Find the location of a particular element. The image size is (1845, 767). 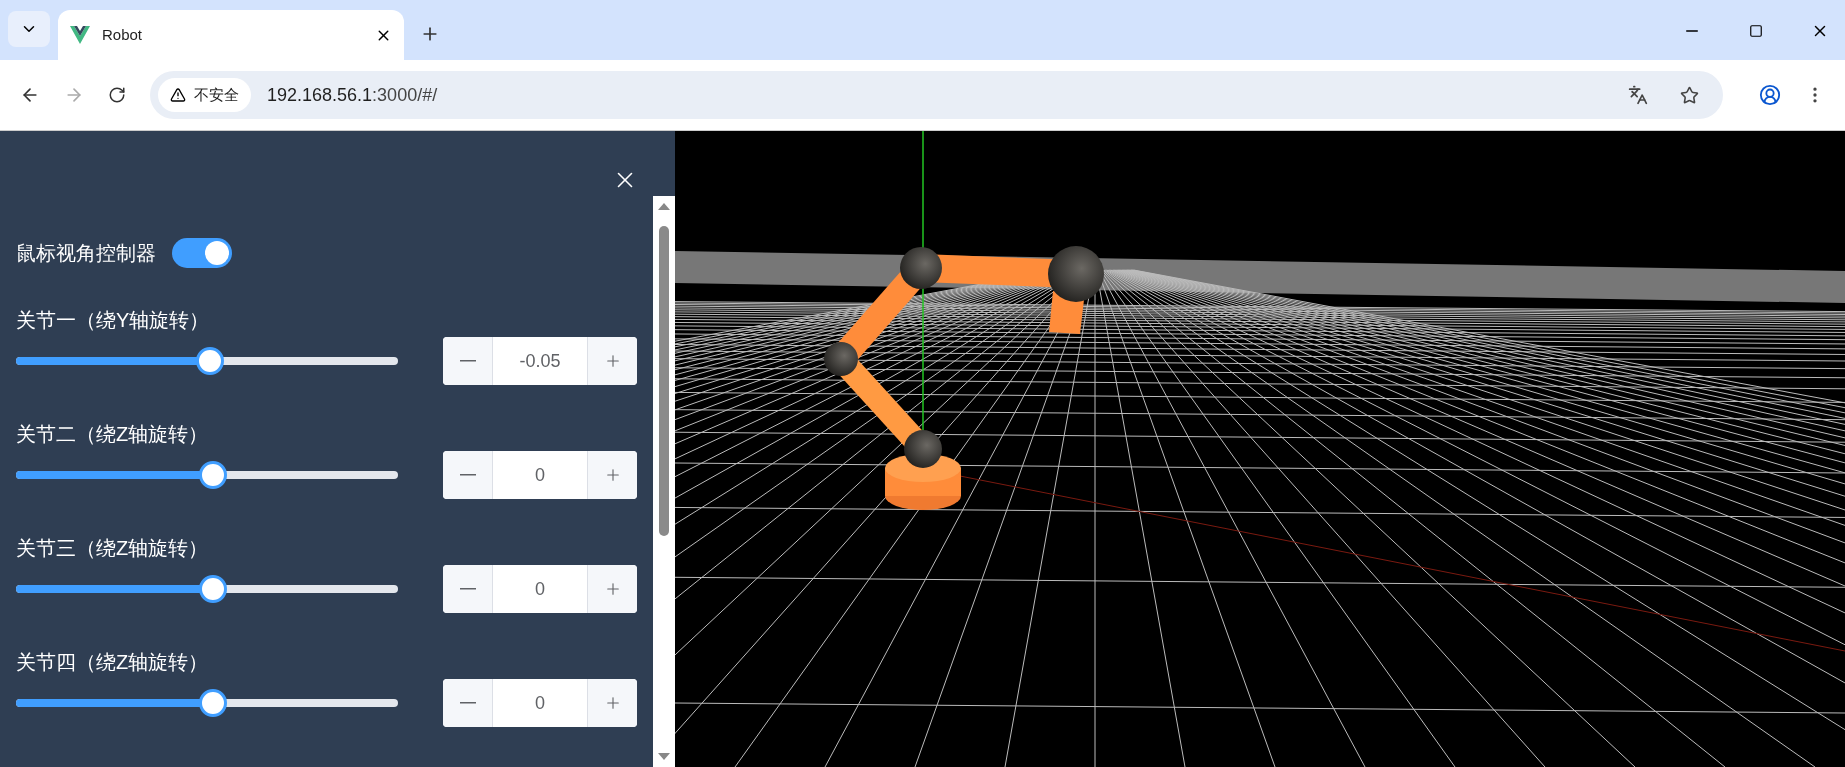

maximize-icon is located at coordinates (1756, 31).